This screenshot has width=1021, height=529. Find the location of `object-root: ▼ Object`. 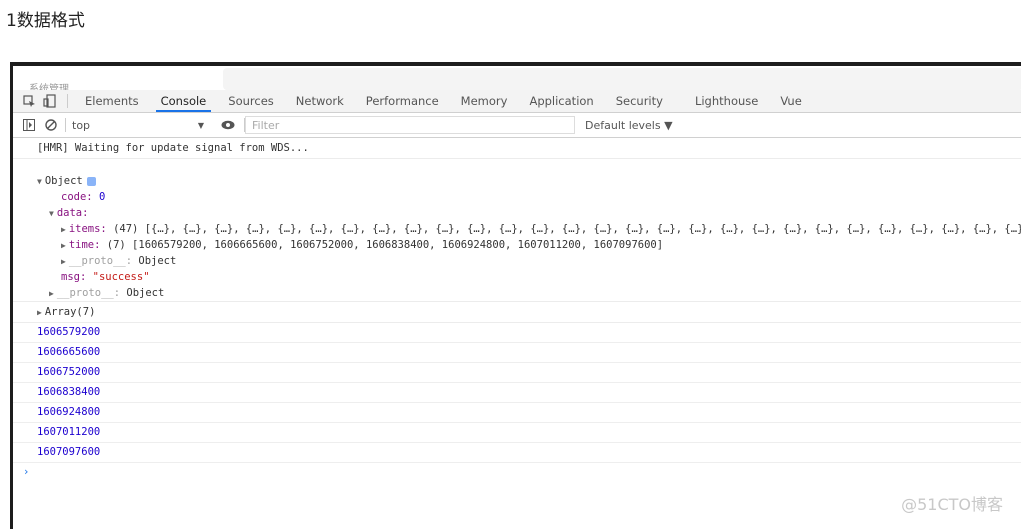

object-root: ▼ Object is located at coordinates (517, 181).